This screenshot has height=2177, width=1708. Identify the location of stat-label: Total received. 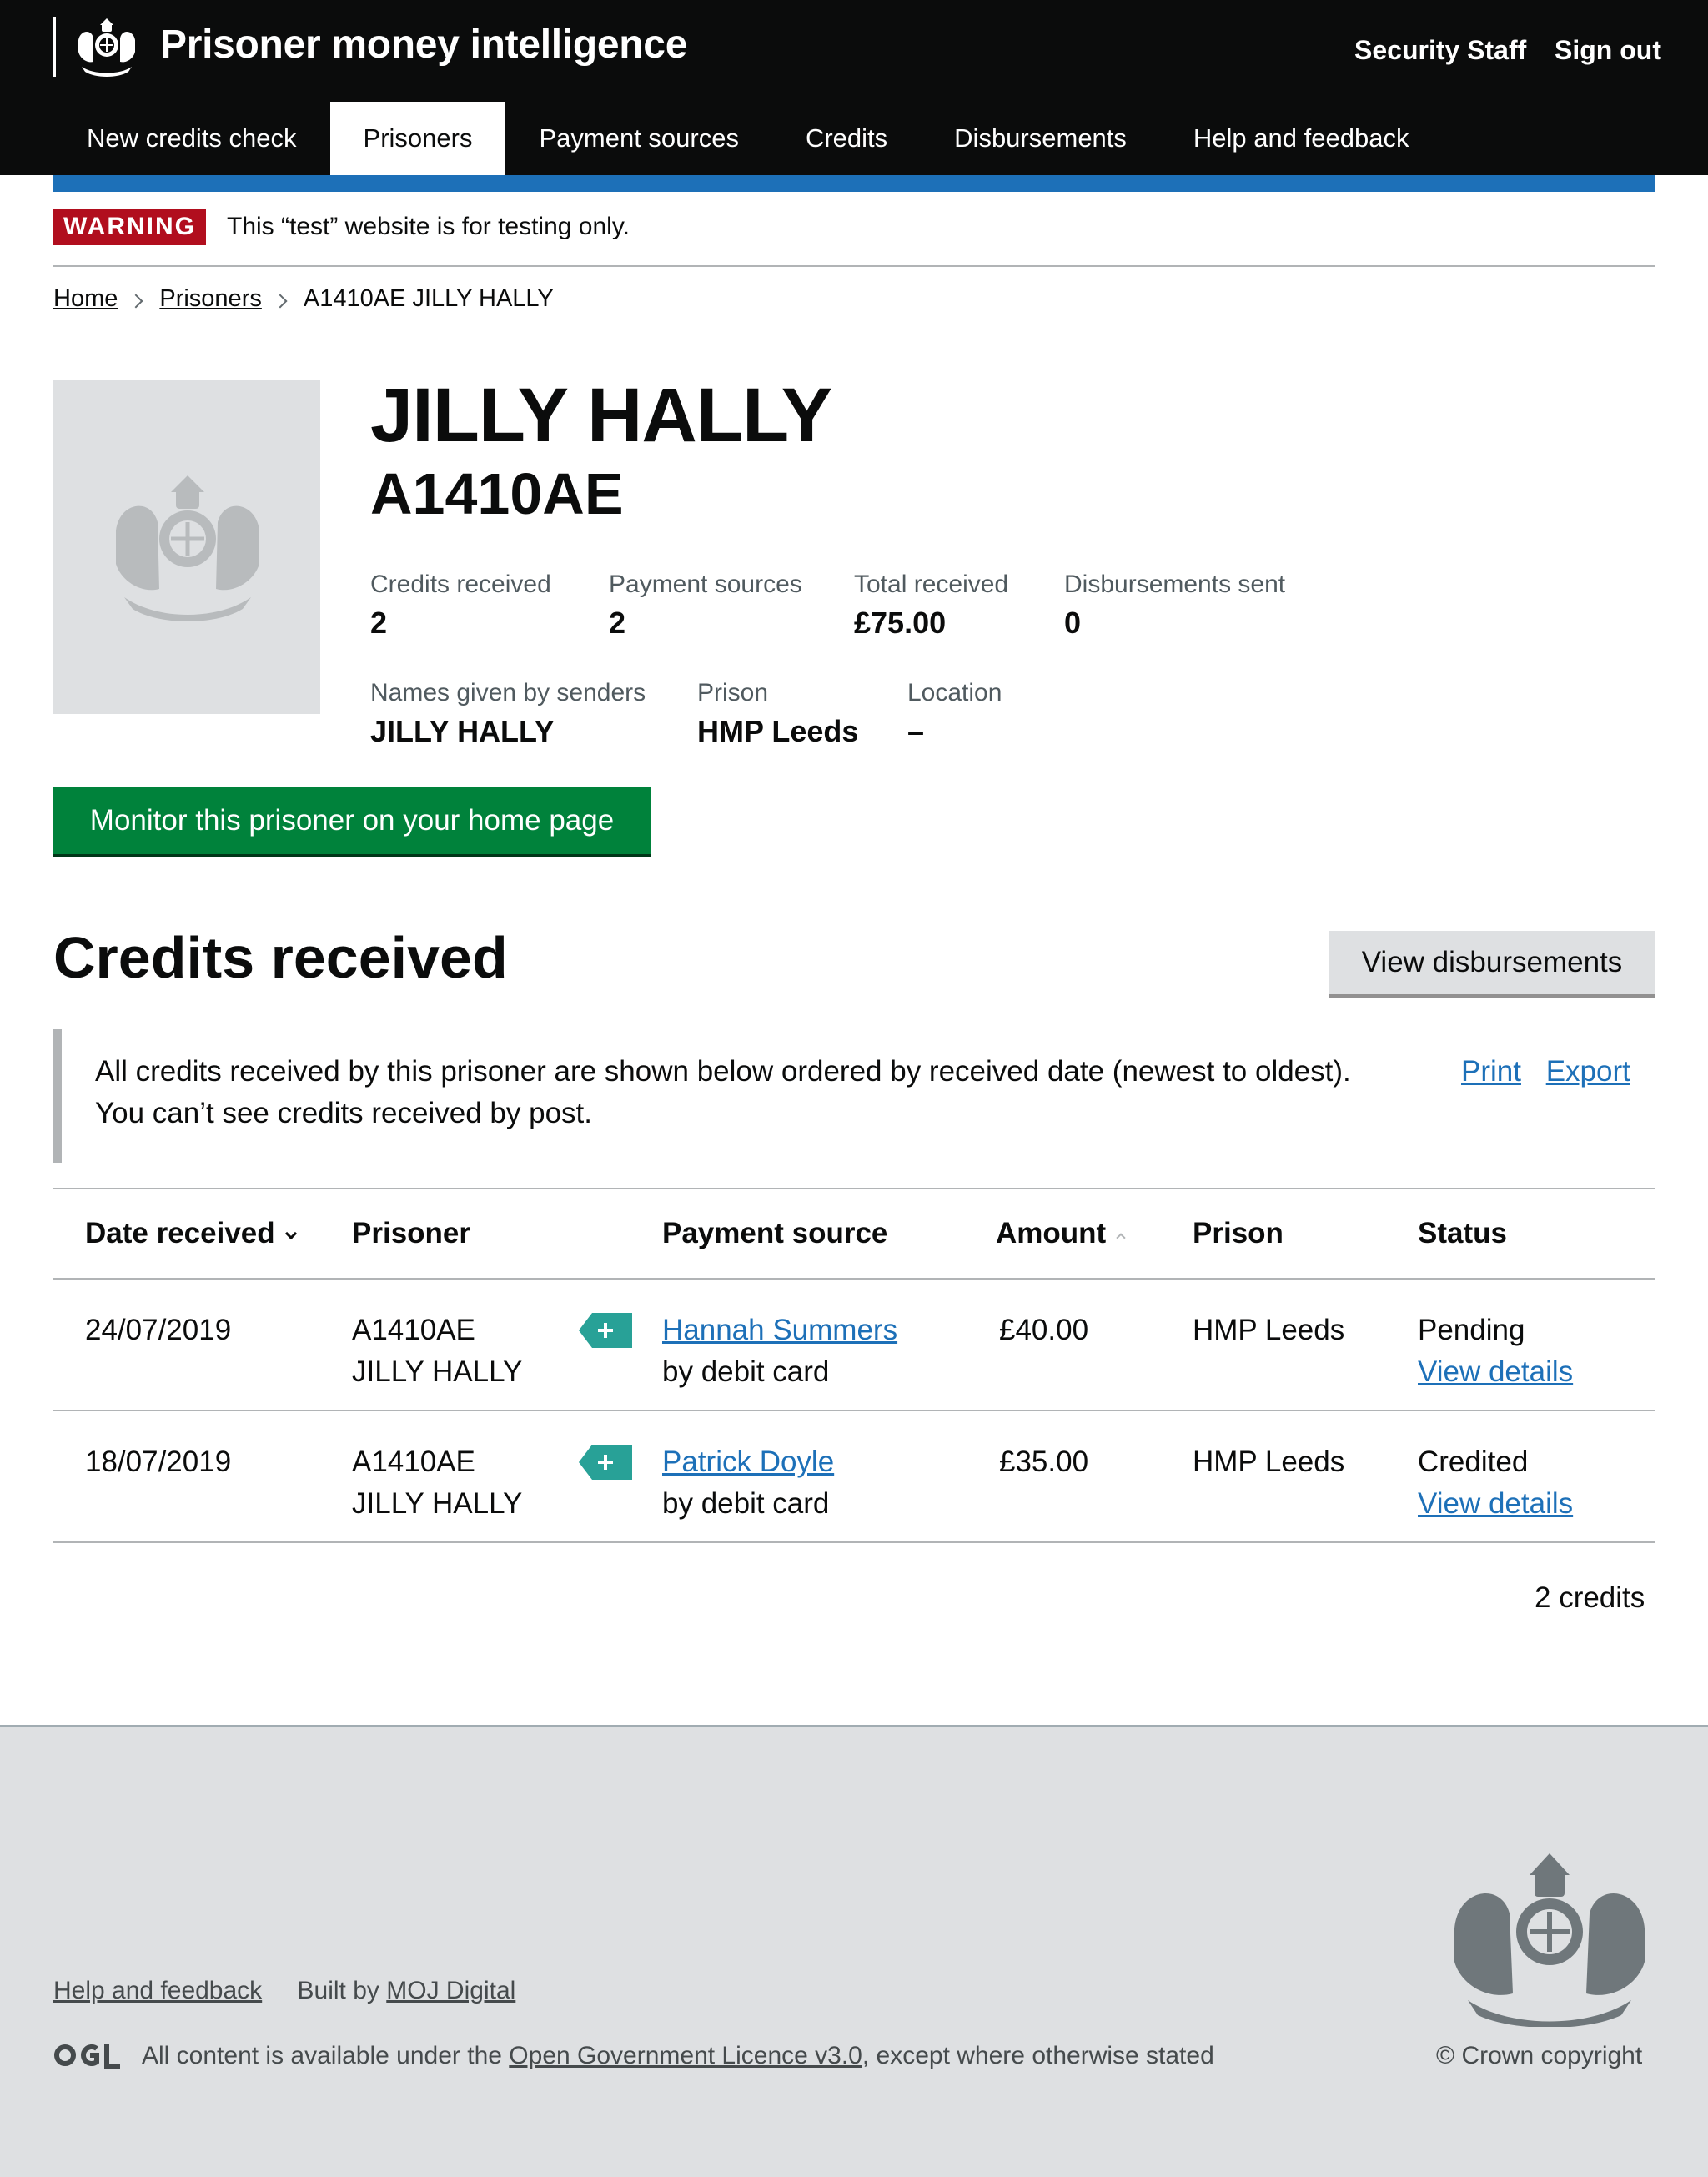
(931, 584).